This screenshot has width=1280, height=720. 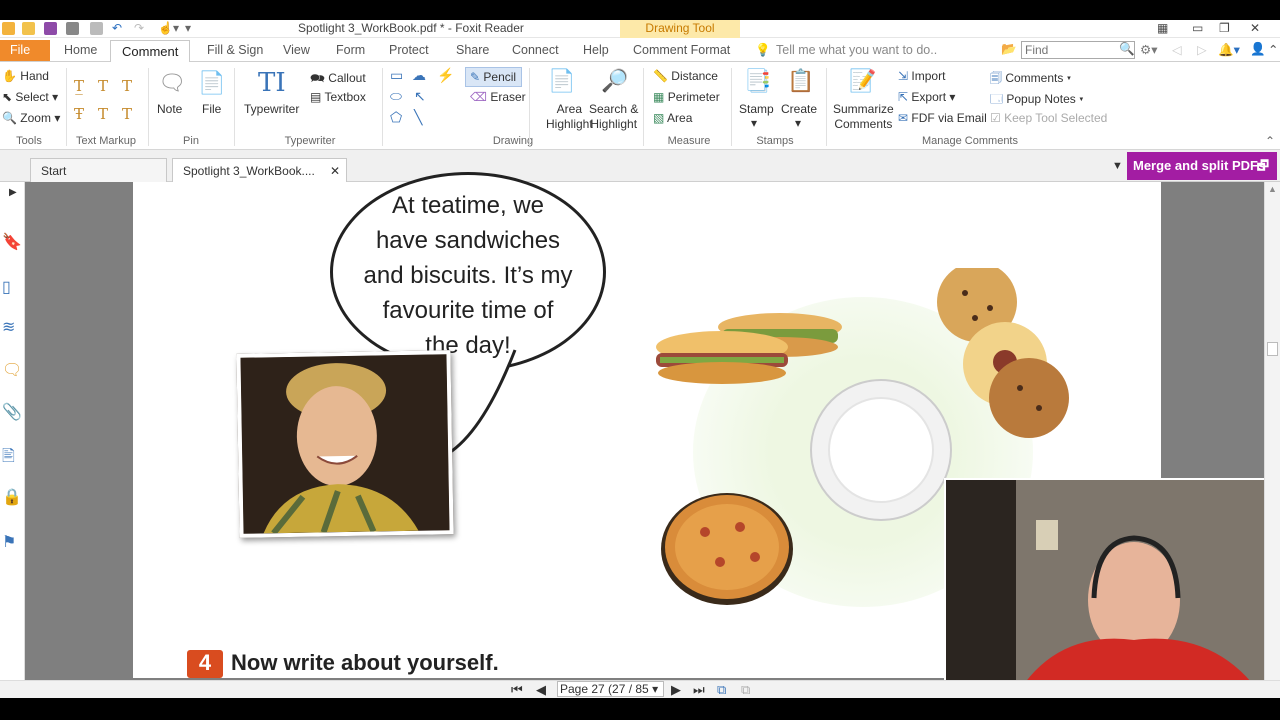 What do you see at coordinates (28, 28) in the screenshot?
I see `open-icon` at bounding box center [28, 28].